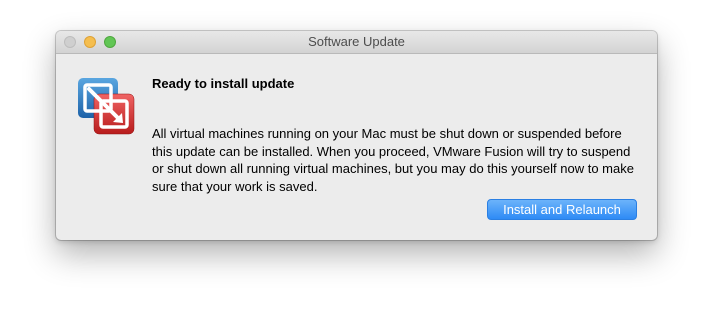 The height and width of the screenshot is (320, 713). I want to click on window-title: Software Update, so click(356, 41).